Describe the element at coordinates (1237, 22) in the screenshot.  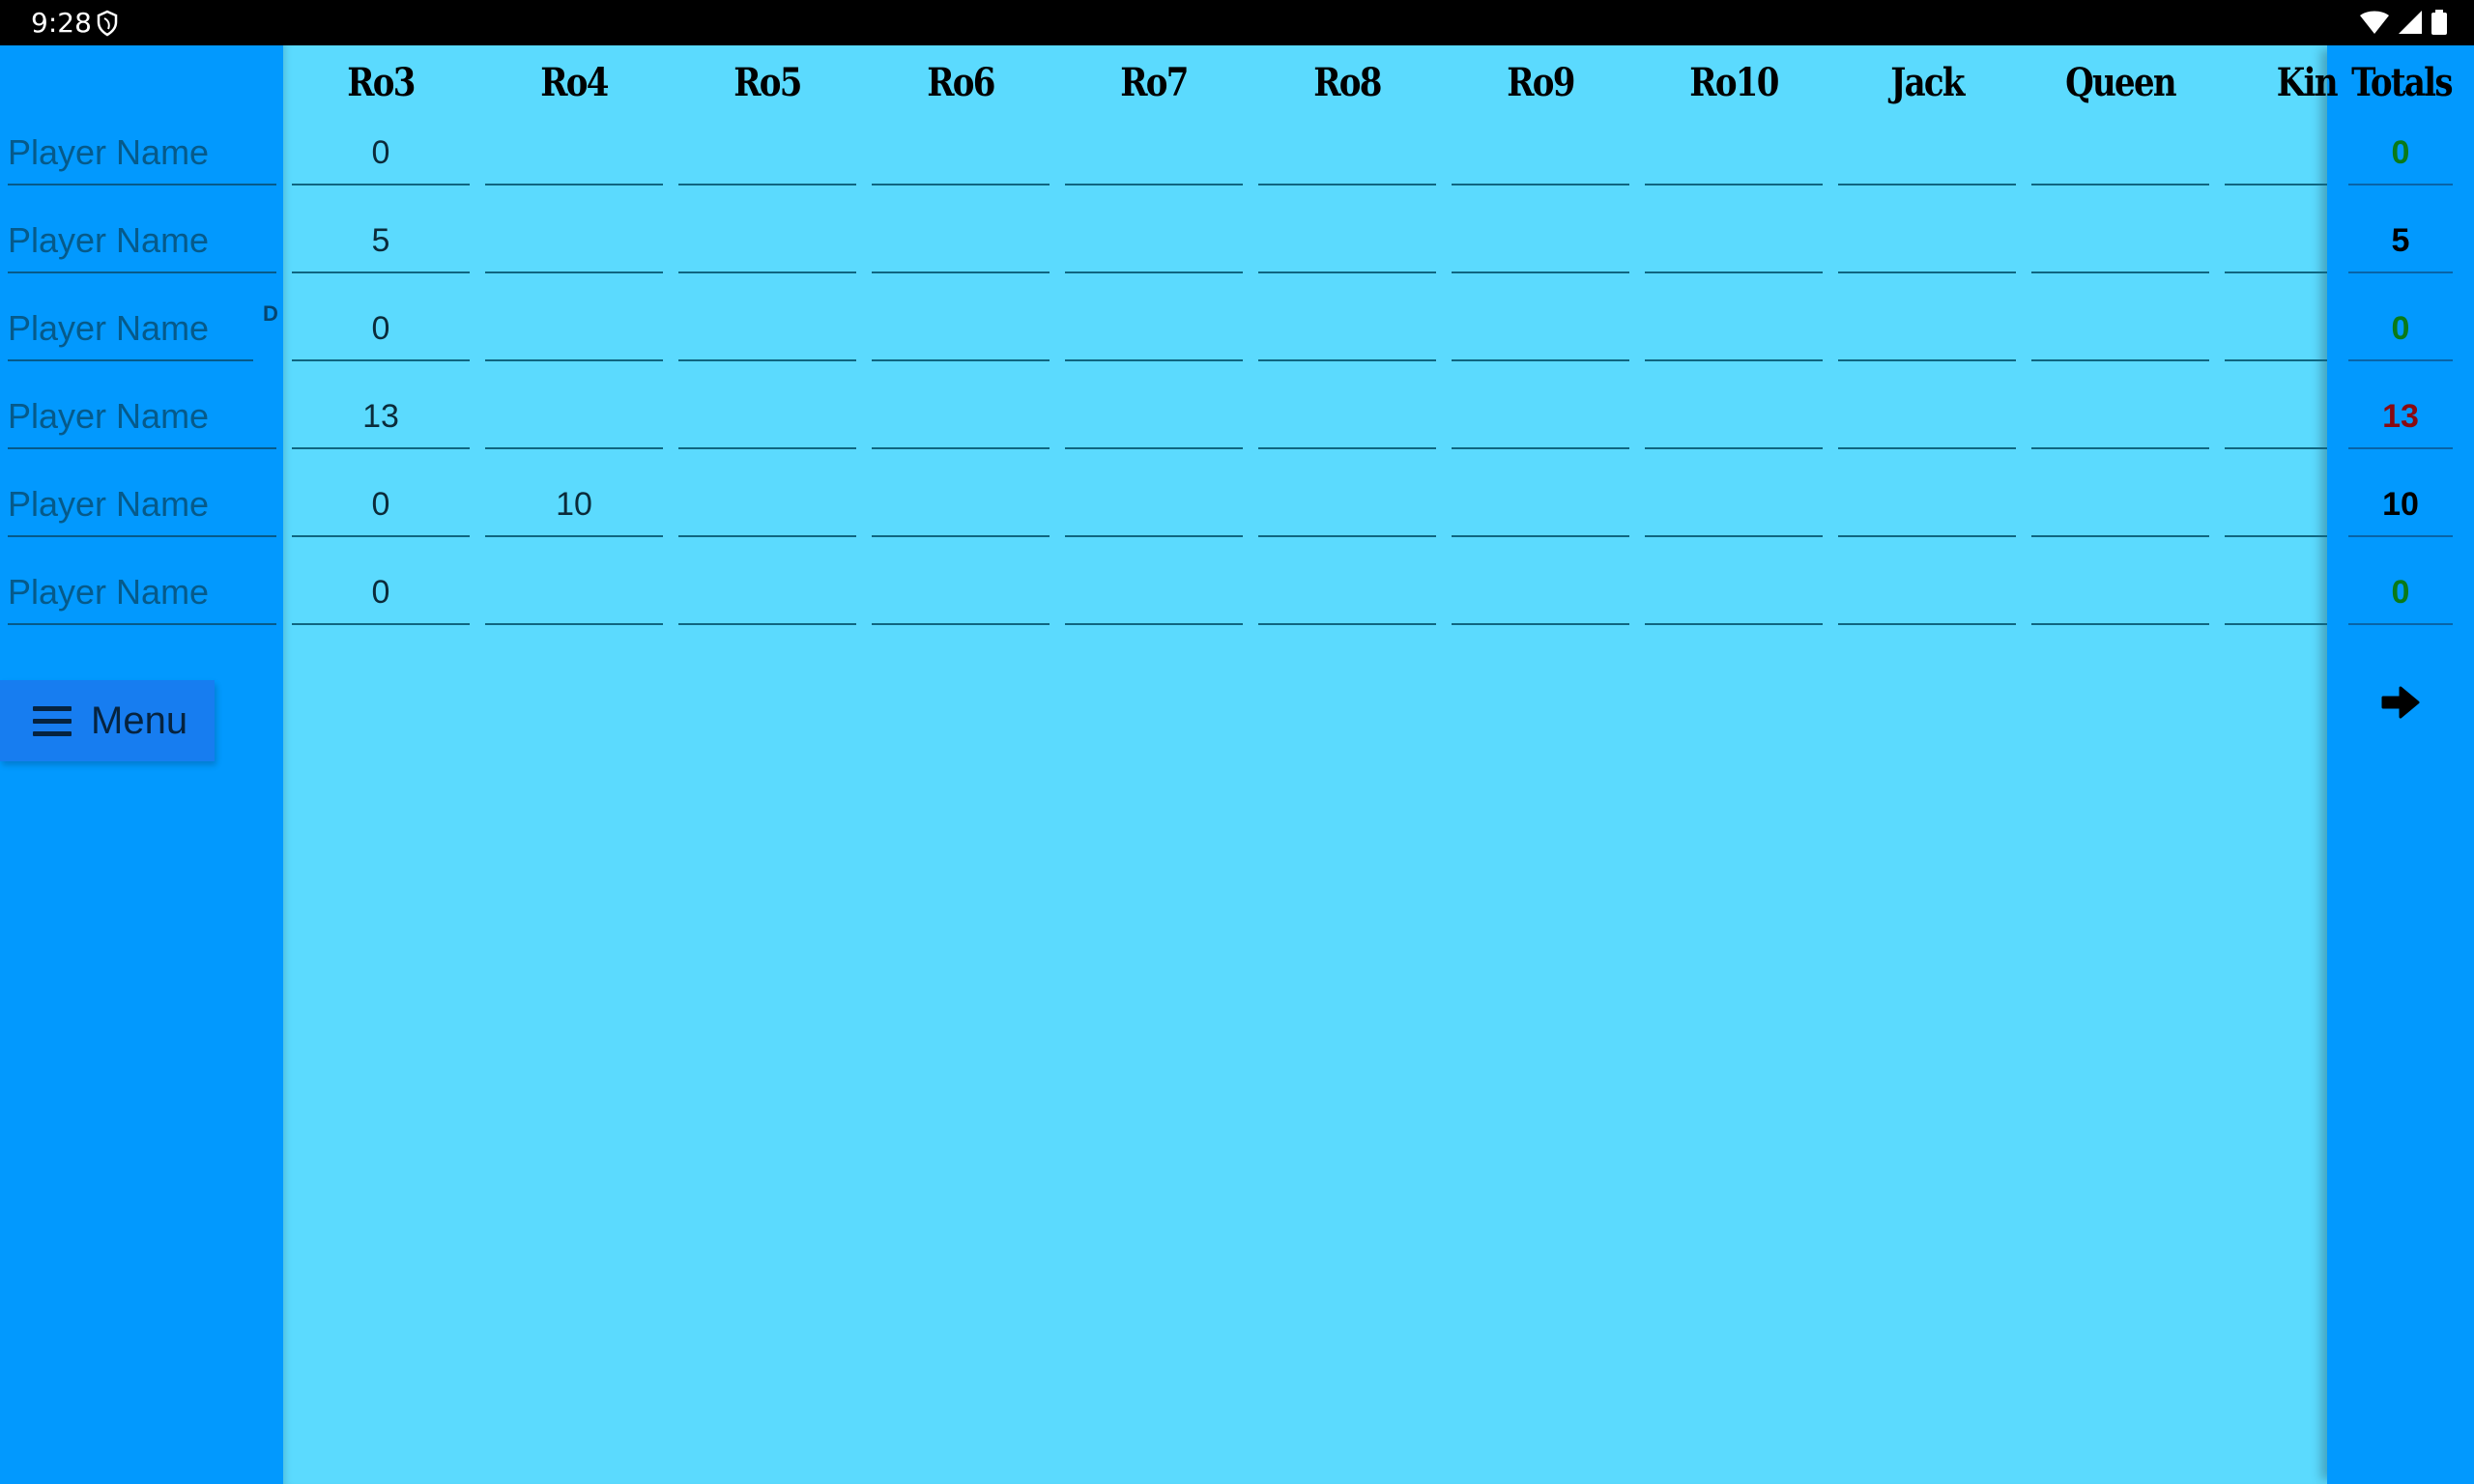
I see `status-bar: 9:28` at that location.